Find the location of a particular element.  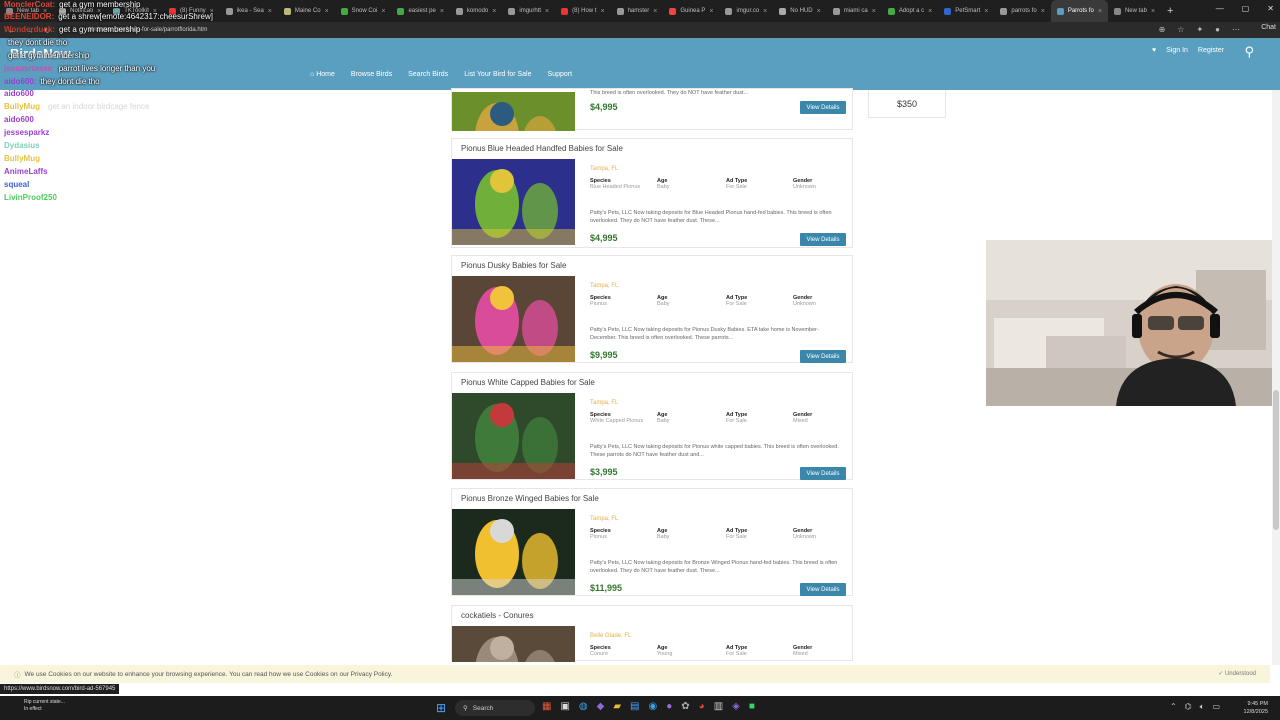

chat-text: they dont die tho is located at coordinates (70, 81).